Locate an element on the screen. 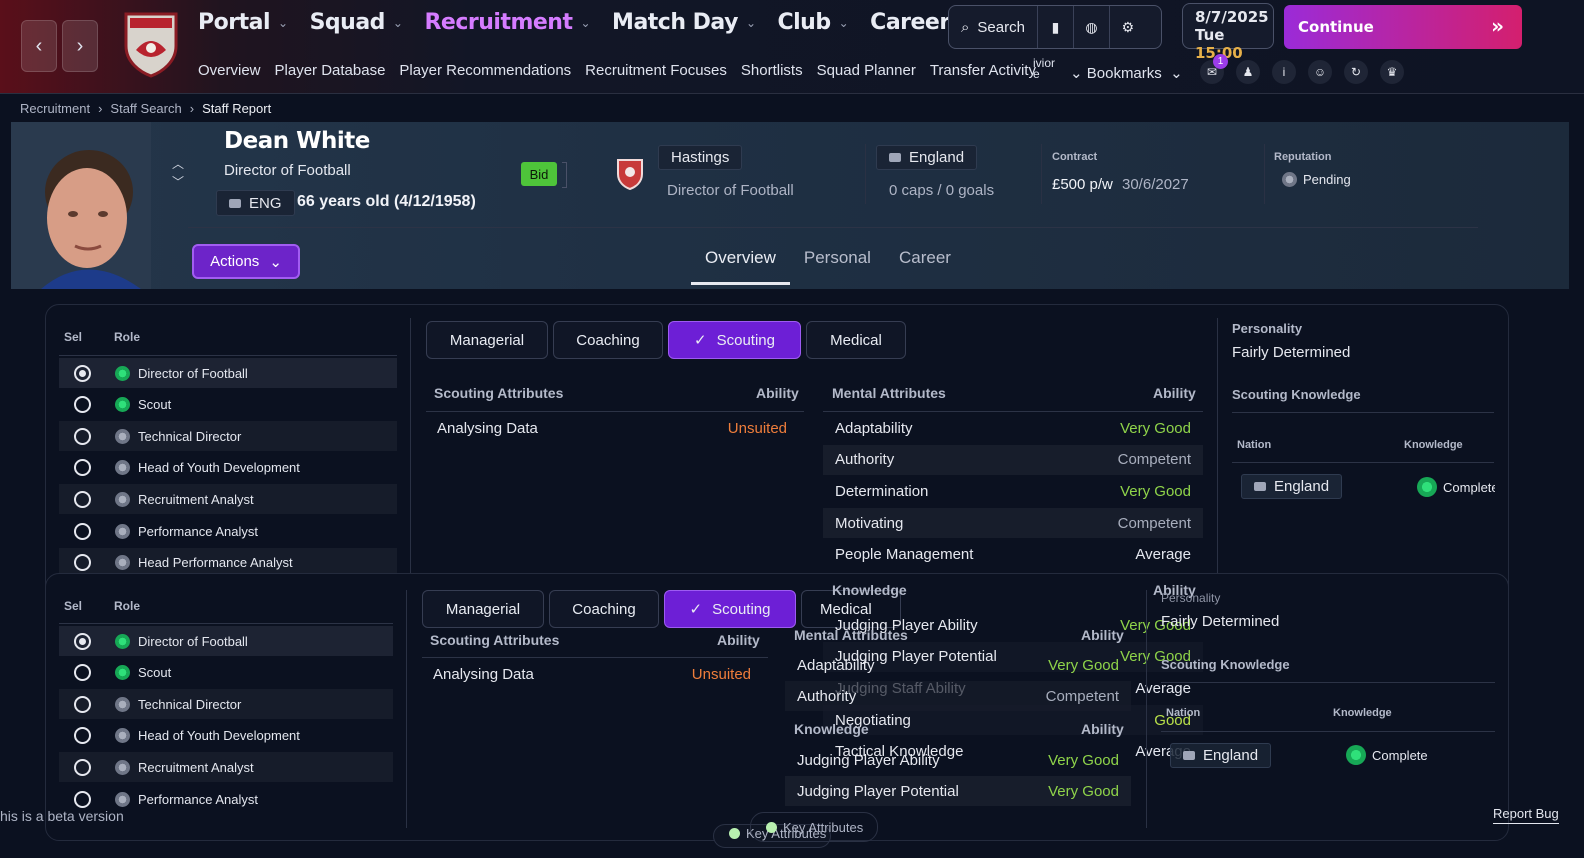  knowledge-header: Knowledge is located at coordinates (869, 590).